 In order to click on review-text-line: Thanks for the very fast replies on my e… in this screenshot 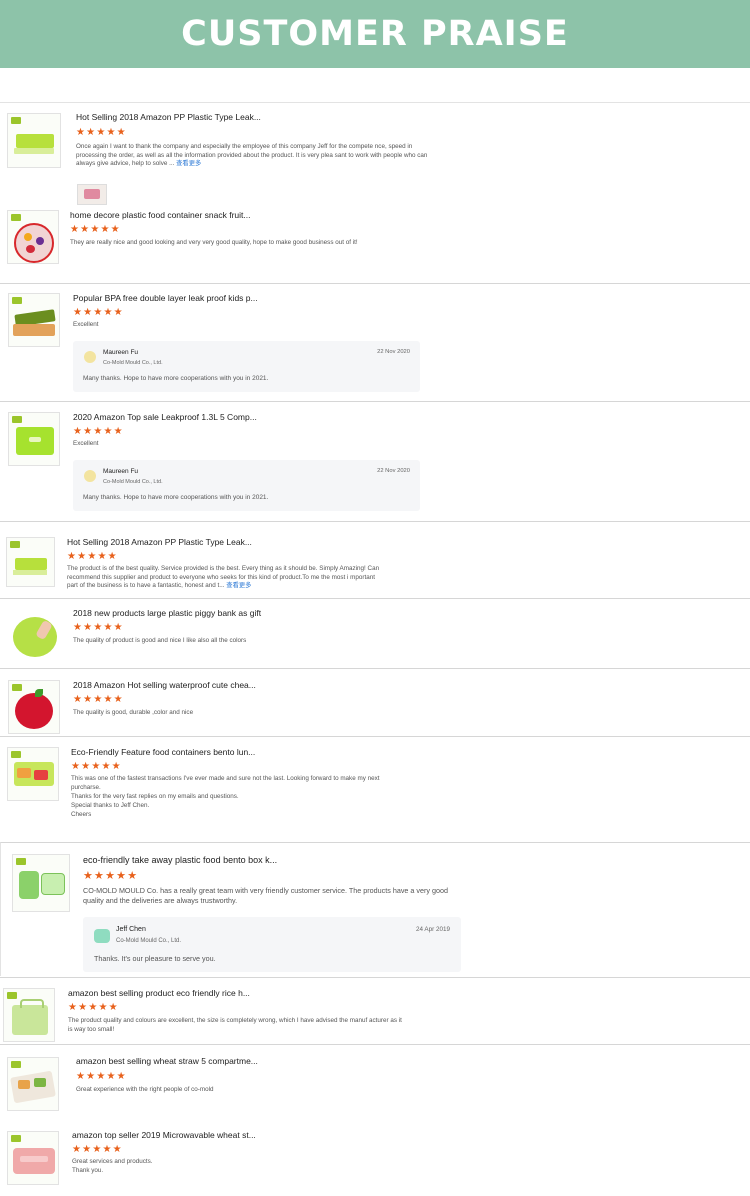, I will do `click(155, 796)`.